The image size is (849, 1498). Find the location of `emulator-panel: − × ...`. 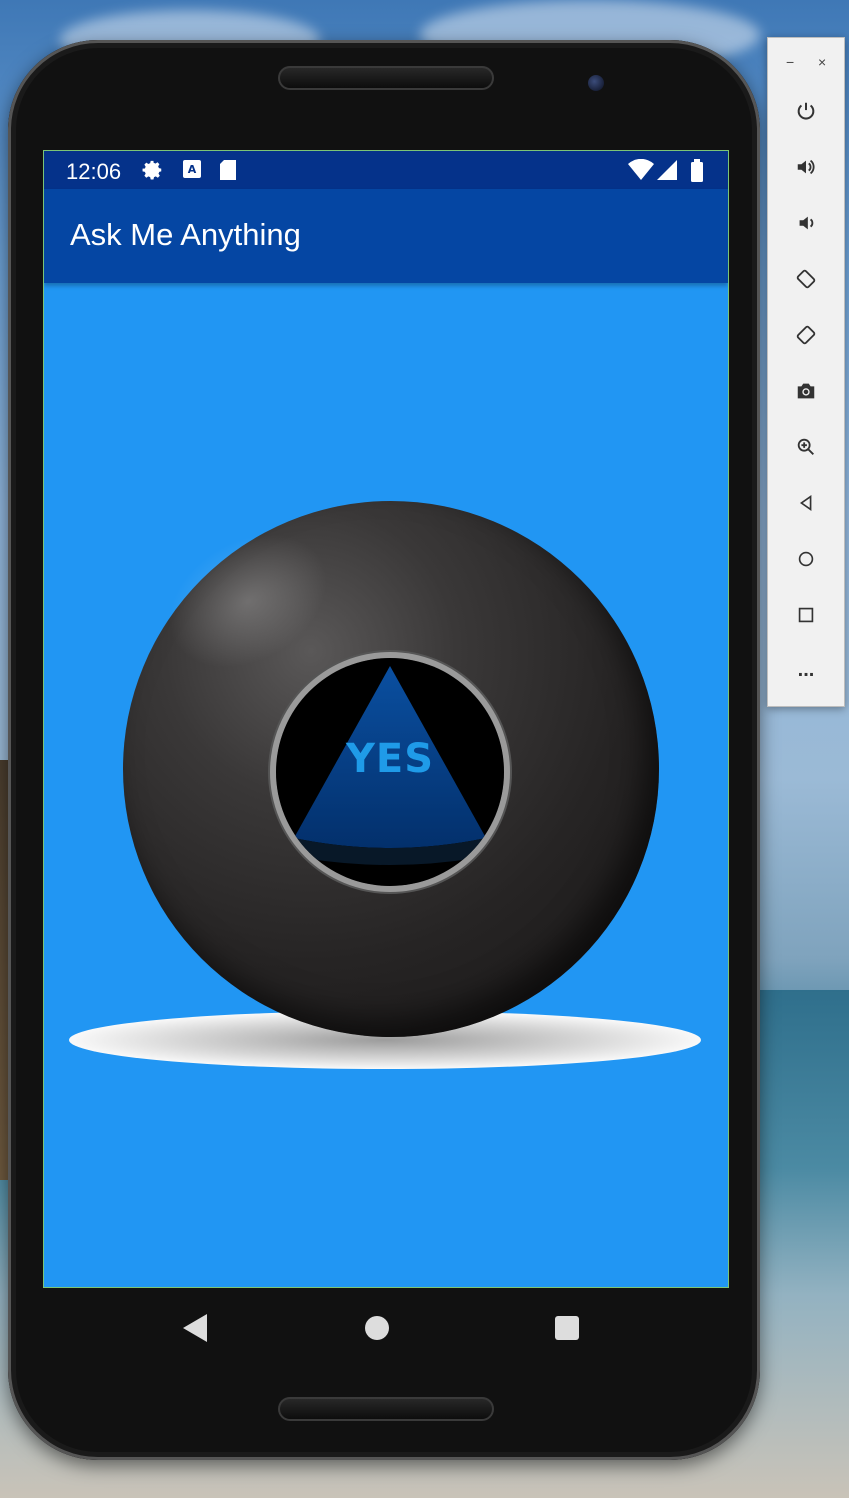

emulator-panel: − × ... is located at coordinates (806, 372).